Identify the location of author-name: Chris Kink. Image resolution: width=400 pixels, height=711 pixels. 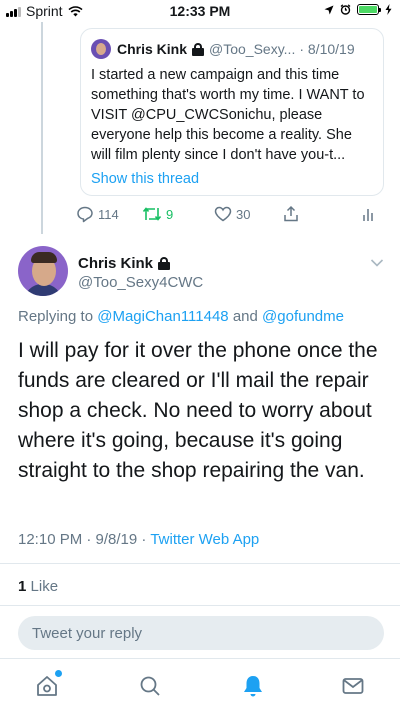
(116, 263).